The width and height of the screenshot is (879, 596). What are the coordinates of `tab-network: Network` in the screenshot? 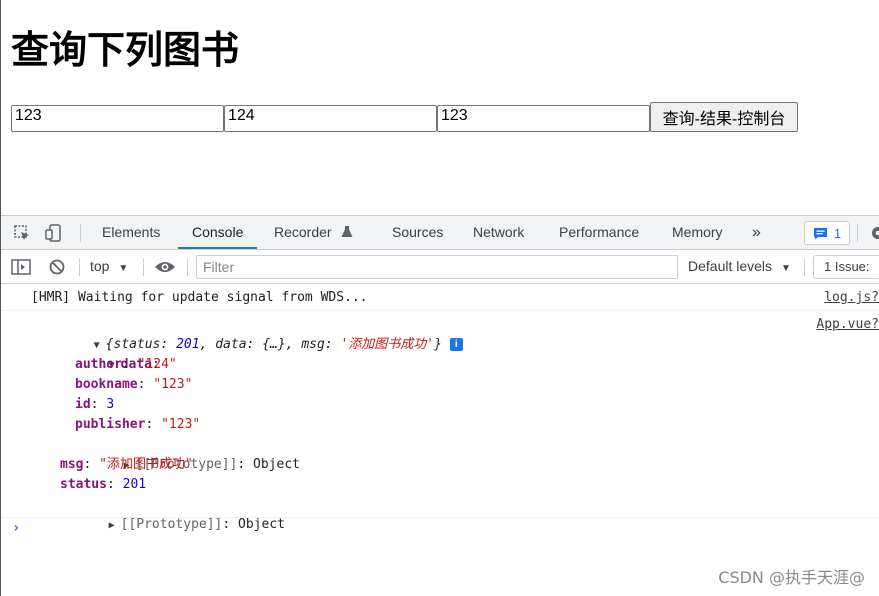 It's located at (498, 232).